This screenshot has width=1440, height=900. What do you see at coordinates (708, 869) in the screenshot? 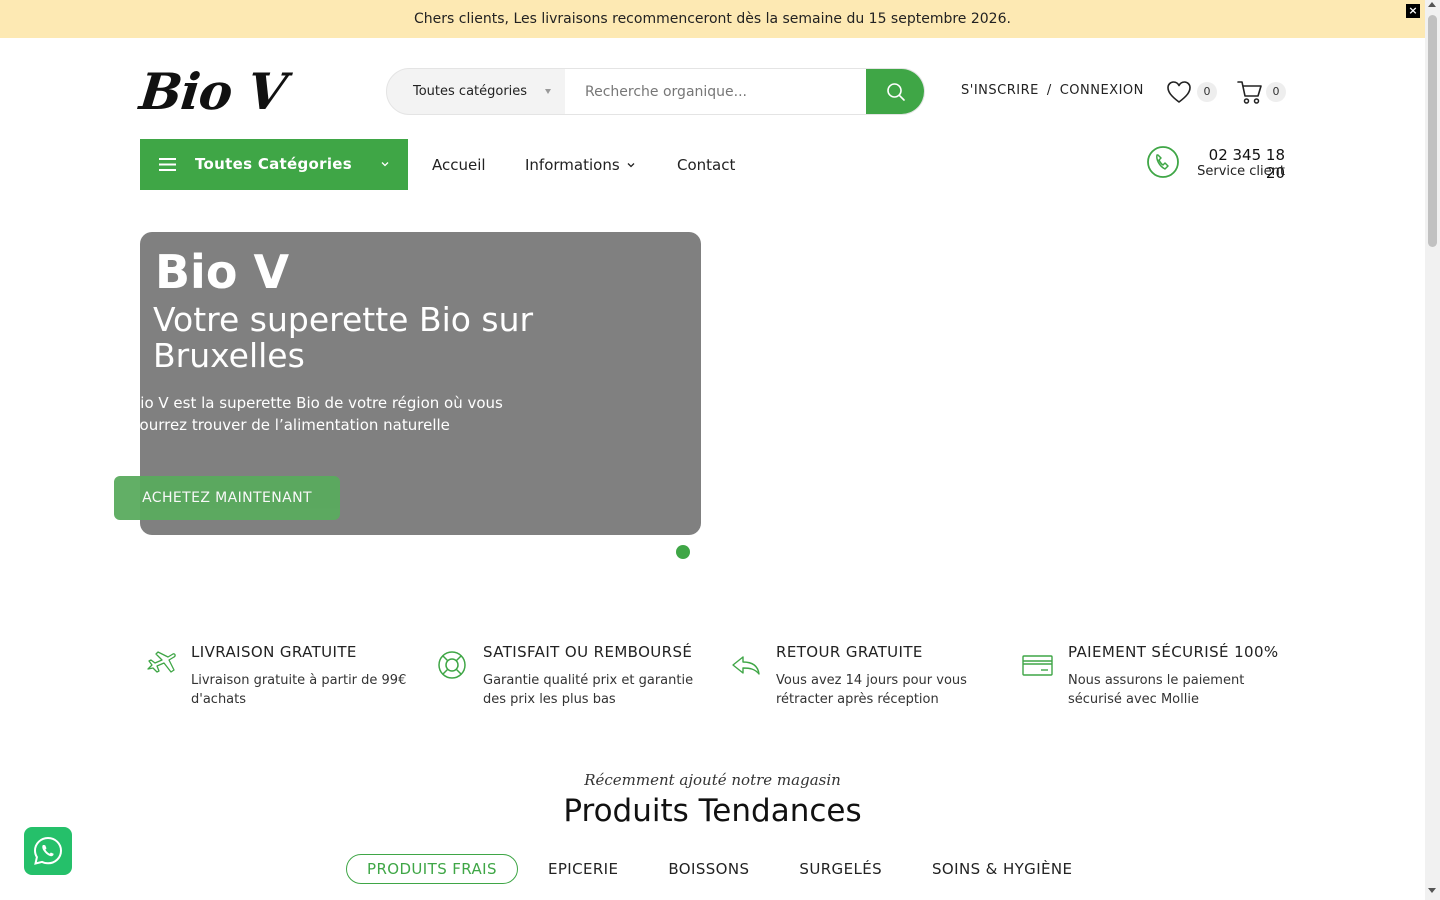
I see `tab-boissons: BOISSONS` at bounding box center [708, 869].